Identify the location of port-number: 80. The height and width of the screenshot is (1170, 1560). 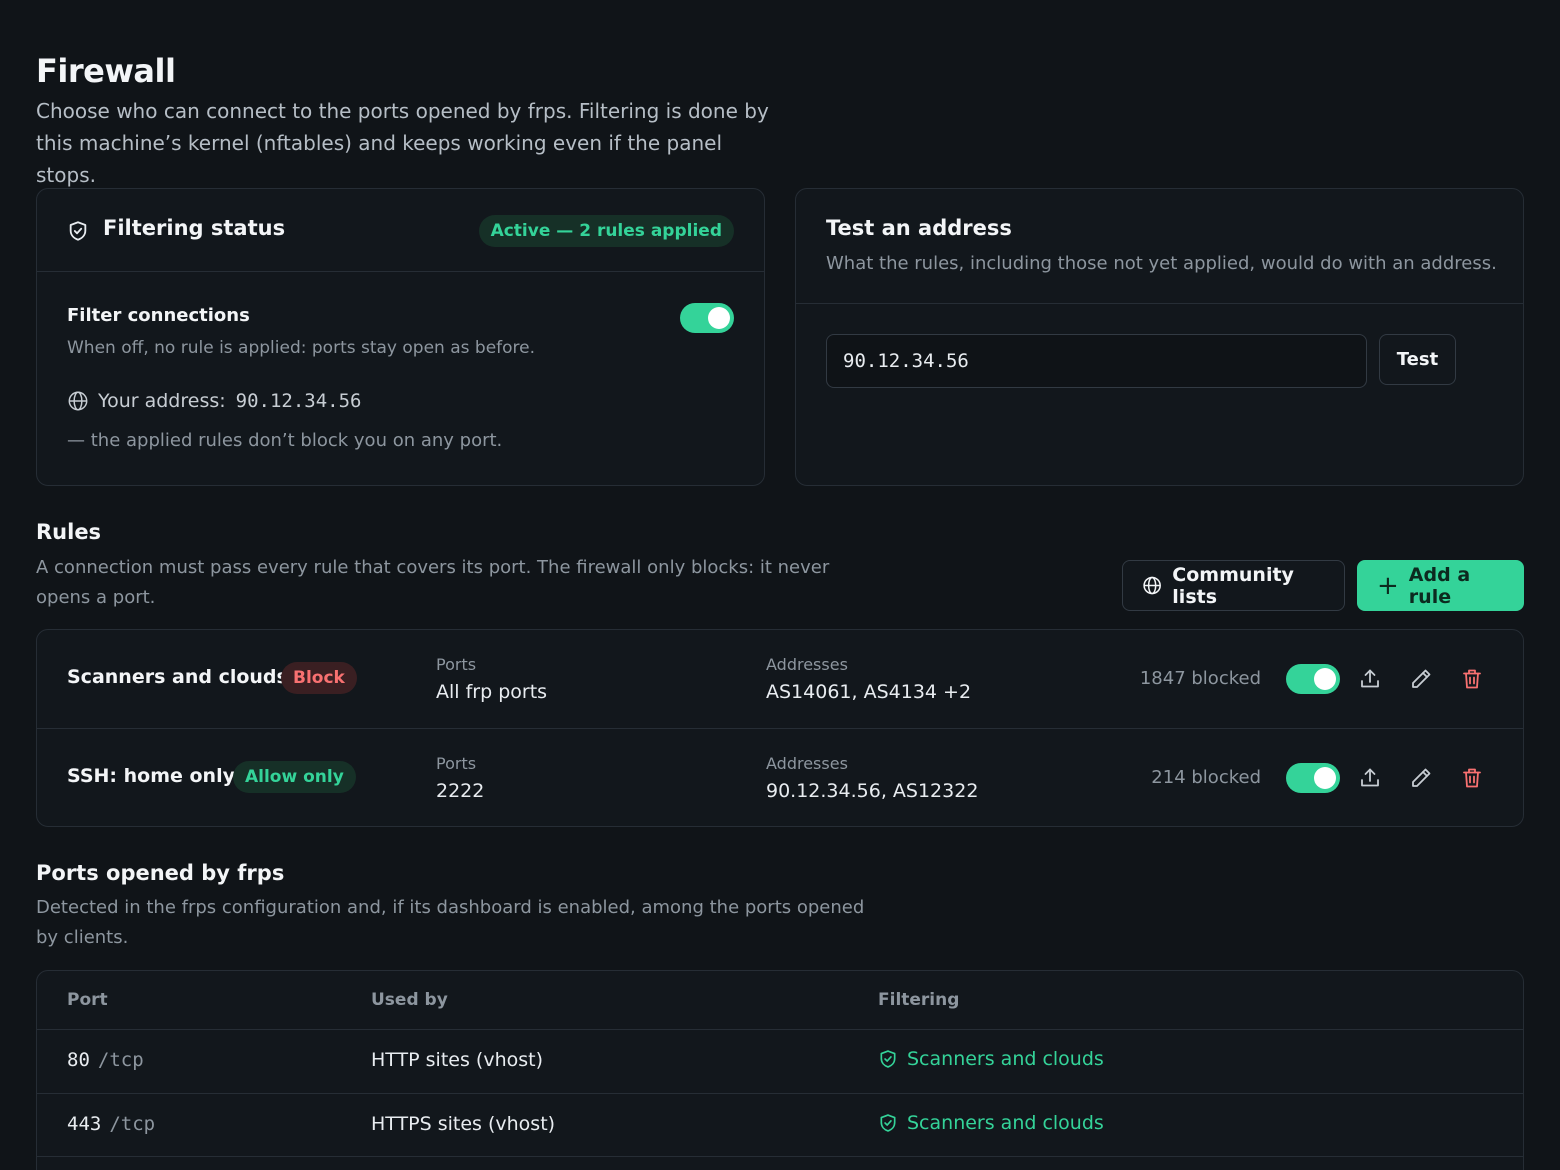
(78, 1060).